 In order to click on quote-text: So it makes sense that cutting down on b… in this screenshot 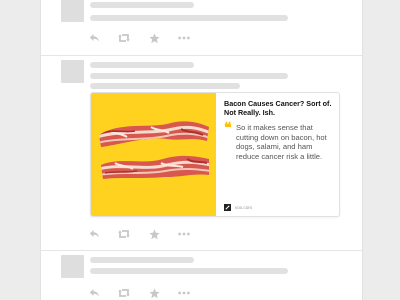, I will do `click(281, 142)`.